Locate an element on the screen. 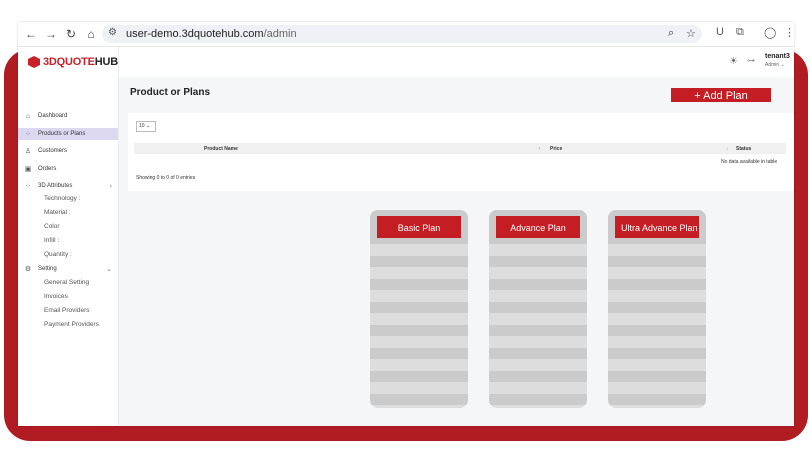  sidebar-item-setting: ⚙ Setting ⌄ is located at coordinates (68, 269).